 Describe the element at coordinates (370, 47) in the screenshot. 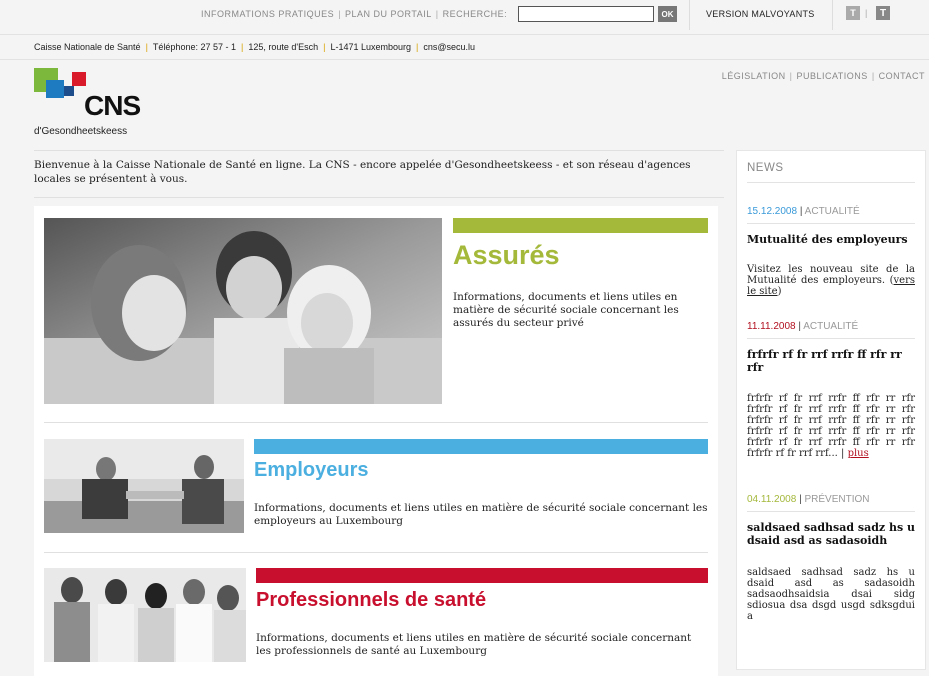

I see `city: L-1471 Luxembourg` at that location.